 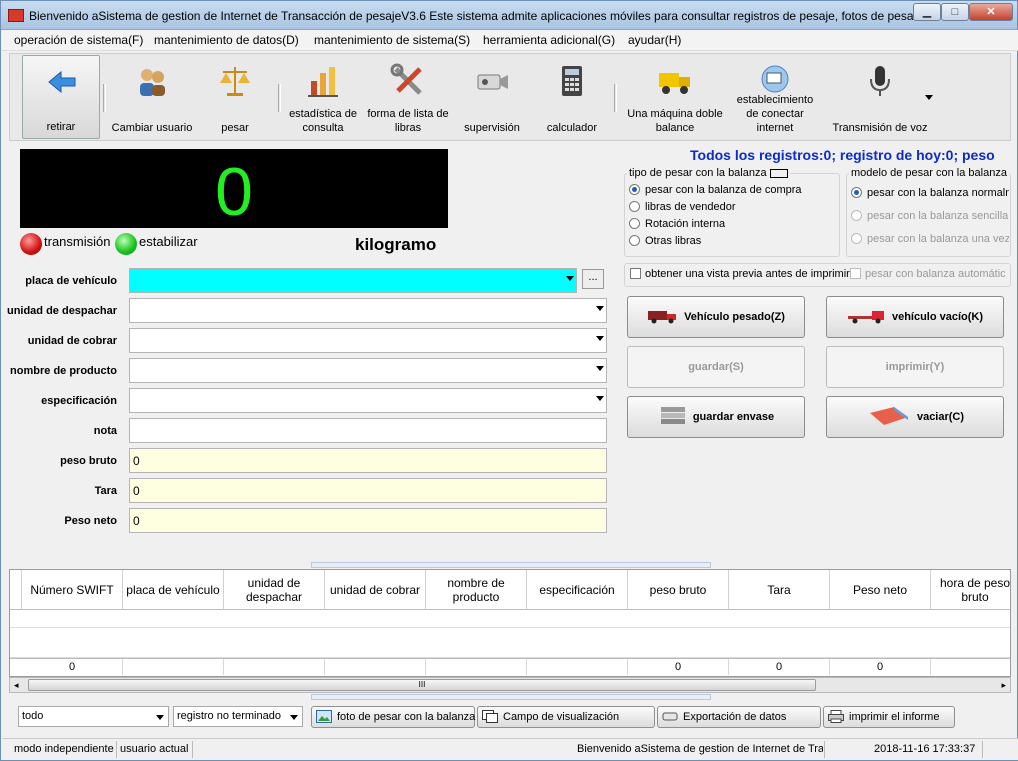 What do you see at coordinates (915, 317) in the screenshot?
I see `empty-vehicle-button: vehículo vacío(K)` at bounding box center [915, 317].